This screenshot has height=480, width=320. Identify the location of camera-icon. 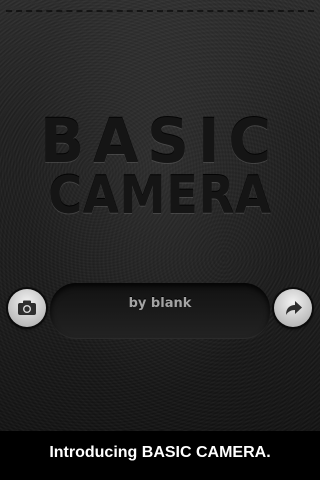
(27, 307).